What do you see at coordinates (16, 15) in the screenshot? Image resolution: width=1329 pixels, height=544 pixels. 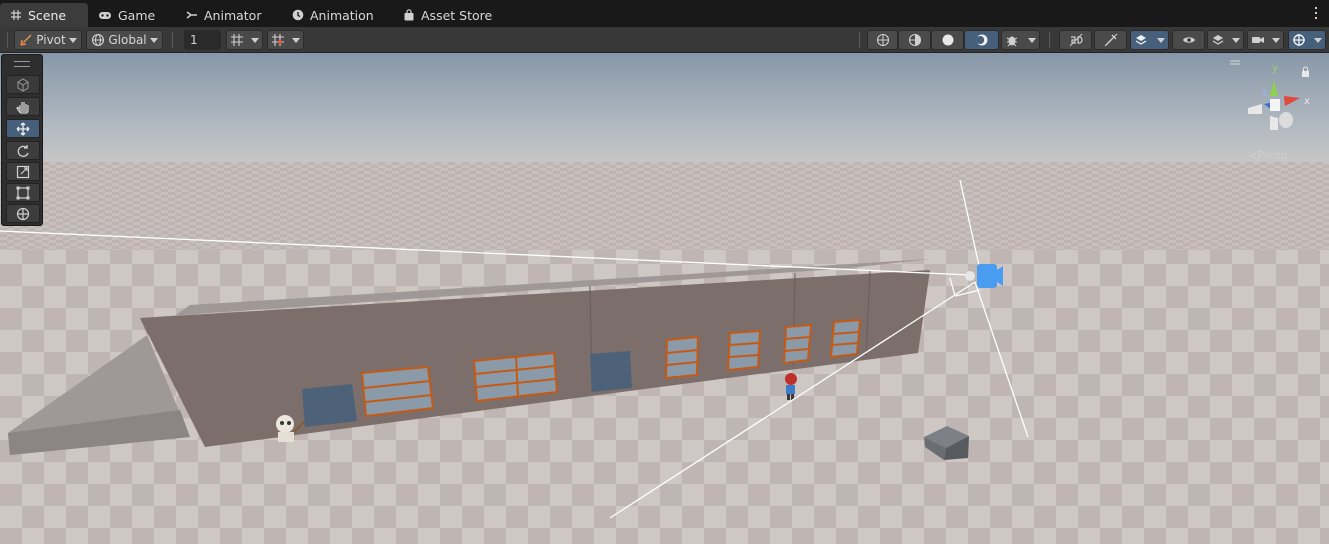 I see `grid-icon` at bounding box center [16, 15].